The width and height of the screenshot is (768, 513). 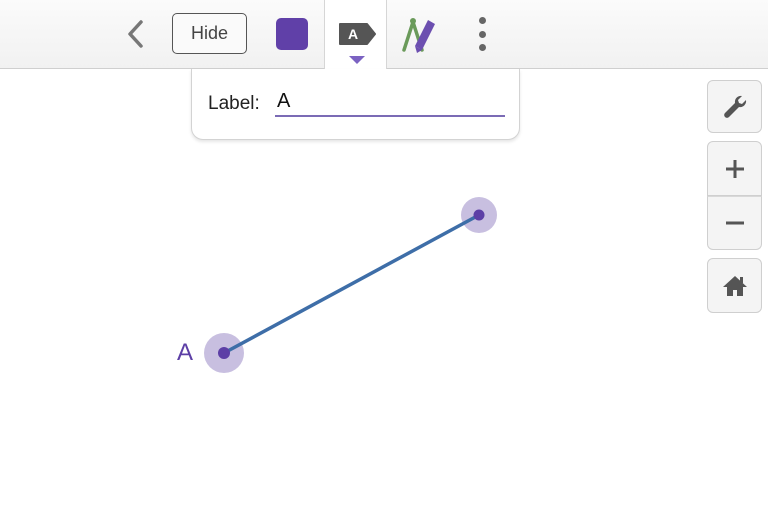 I want to click on minus-icon, so click(x=734, y=223).